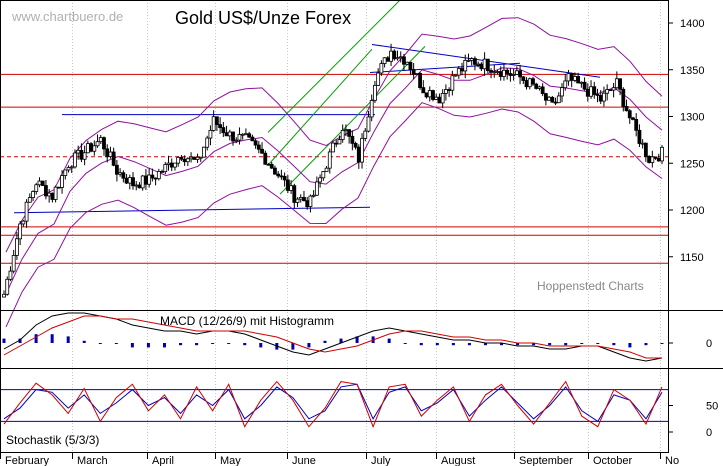 The height and width of the screenshot is (466, 723). Describe the element at coordinates (709, 344) in the screenshot. I see `macd-zero-label: 0` at that location.